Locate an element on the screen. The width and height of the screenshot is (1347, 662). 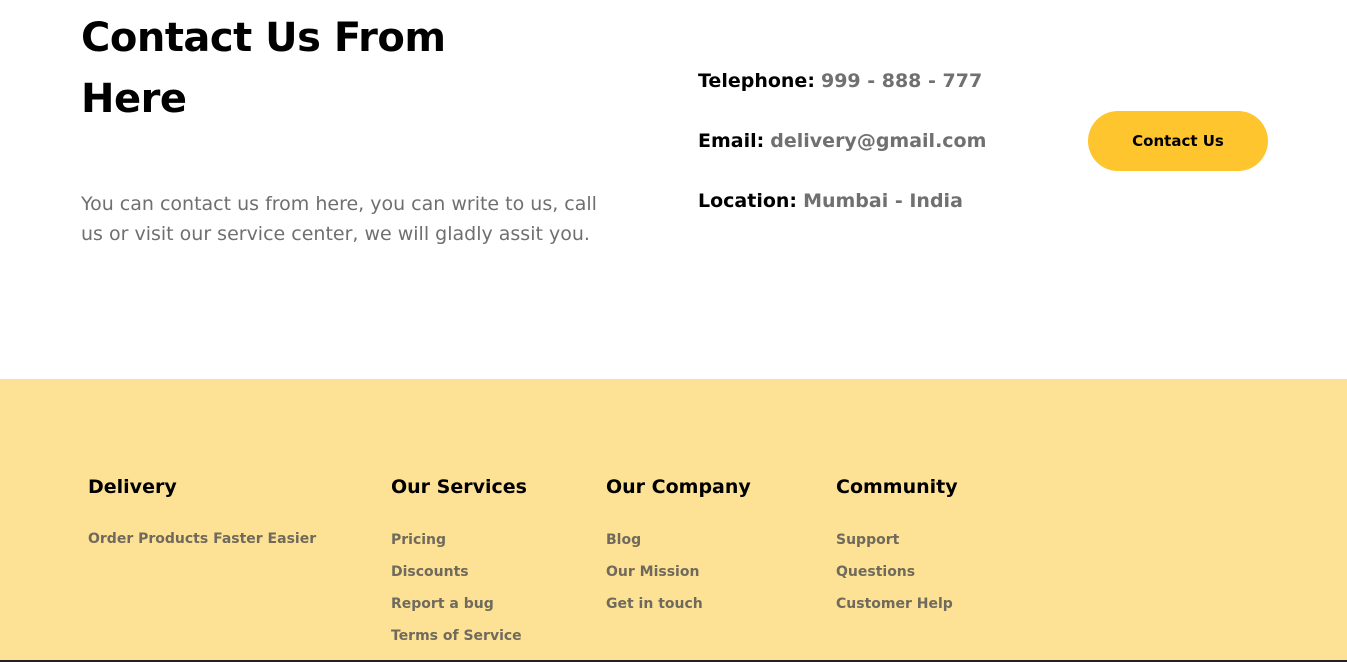
footer-heading-community: Community is located at coordinates (897, 487).